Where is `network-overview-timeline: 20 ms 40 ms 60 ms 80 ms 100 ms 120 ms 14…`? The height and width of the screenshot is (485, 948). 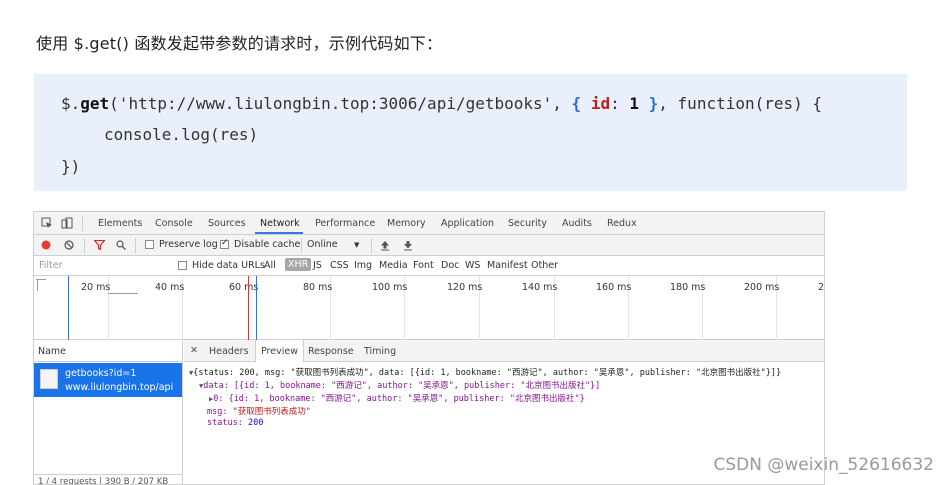
network-overview-timeline: 20 ms 40 ms 60 ms 80 ms 100 ms 120 ms 14… is located at coordinates (429, 308).